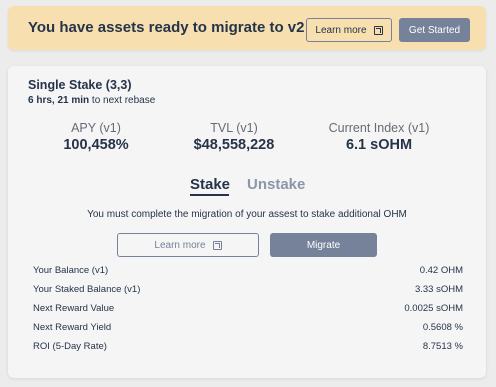  I want to click on tvl-metric: TVL (v1) $48,558,228, so click(234, 137).